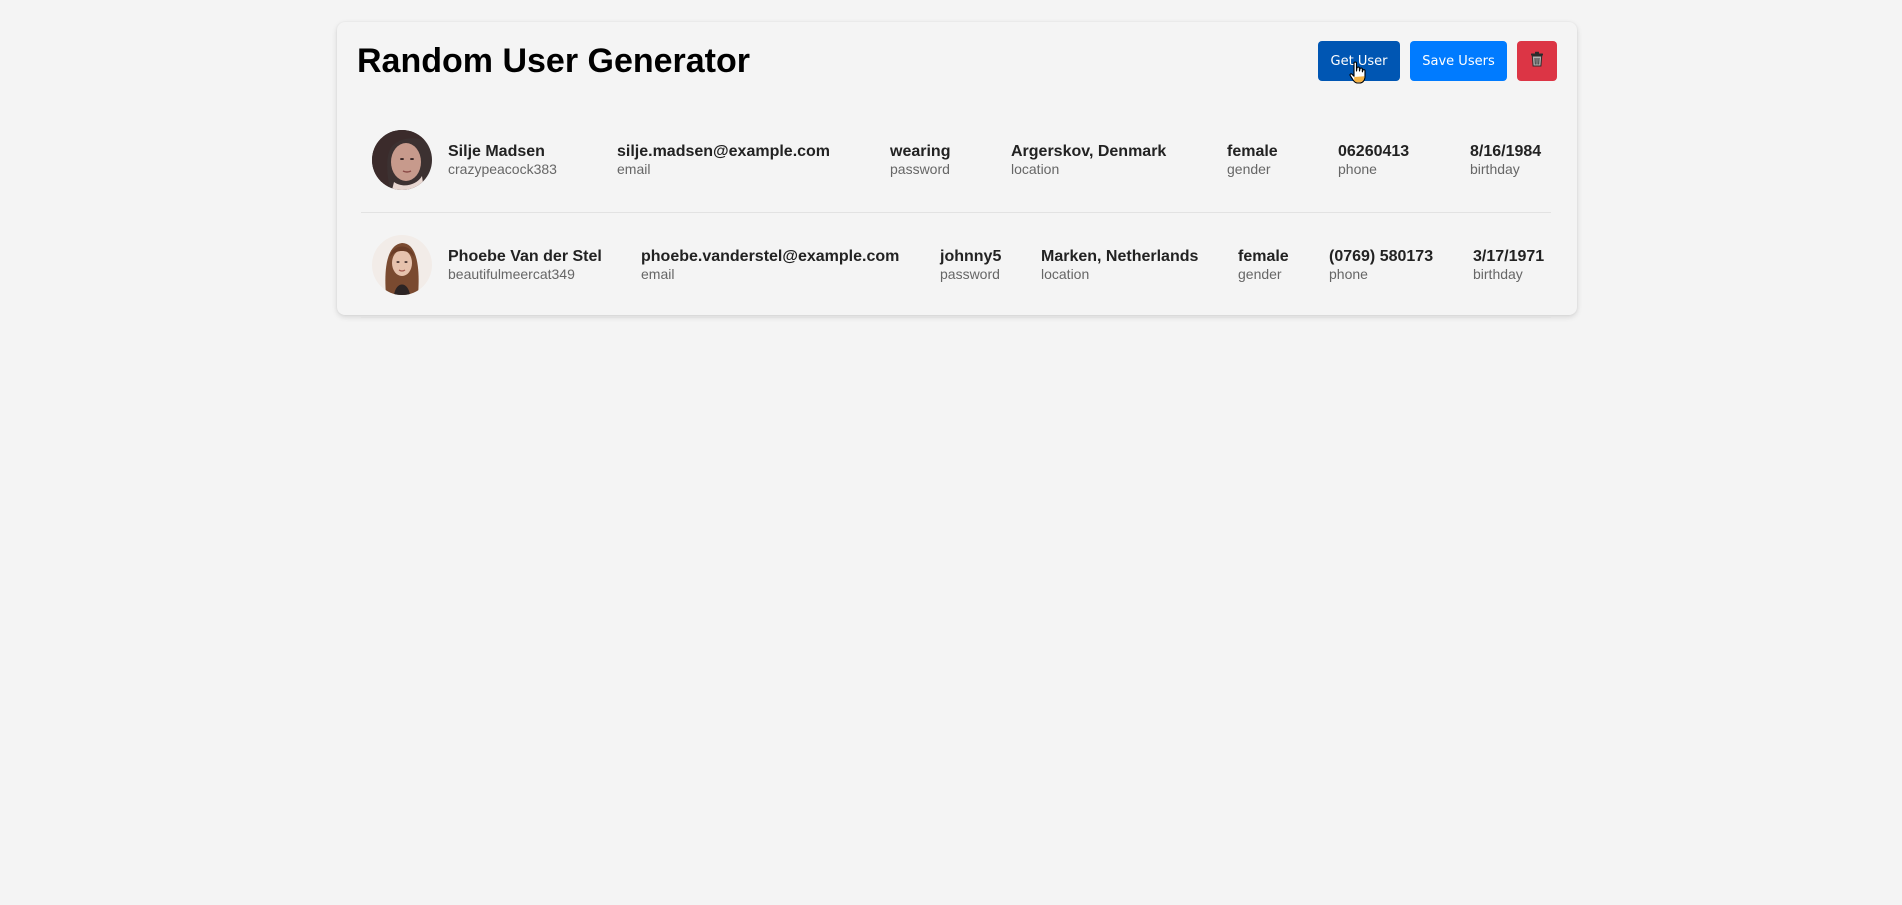 The height and width of the screenshot is (905, 1902). I want to click on password-value: wearing, so click(920, 151).